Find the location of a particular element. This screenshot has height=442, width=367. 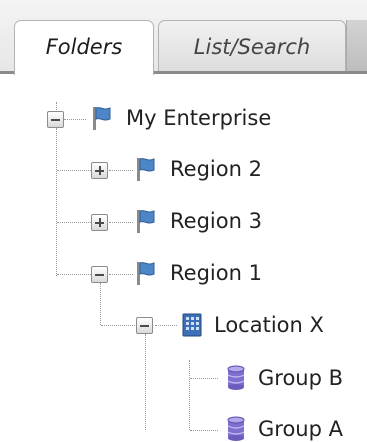

tree-node-region-1: Region 1 is located at coordinates (216, 273).